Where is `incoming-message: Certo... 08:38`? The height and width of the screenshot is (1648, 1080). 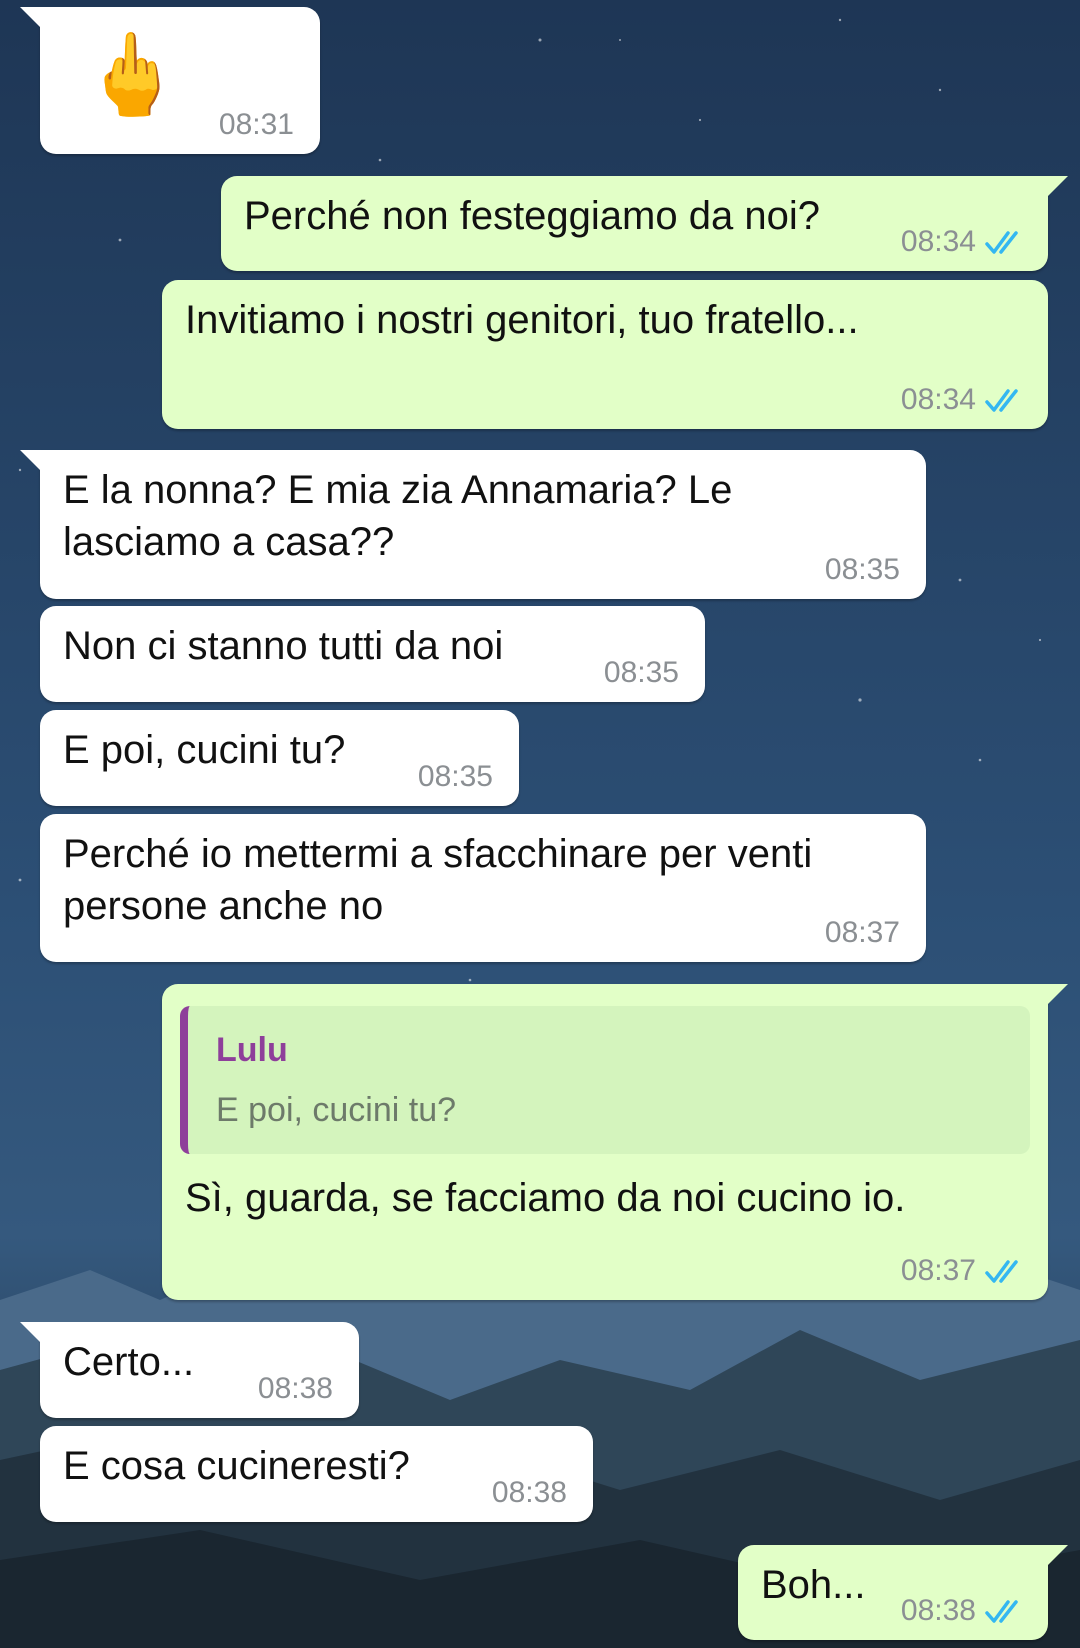 incoming-message: Certo... 08:38 is located at coordinates (189, 1370).